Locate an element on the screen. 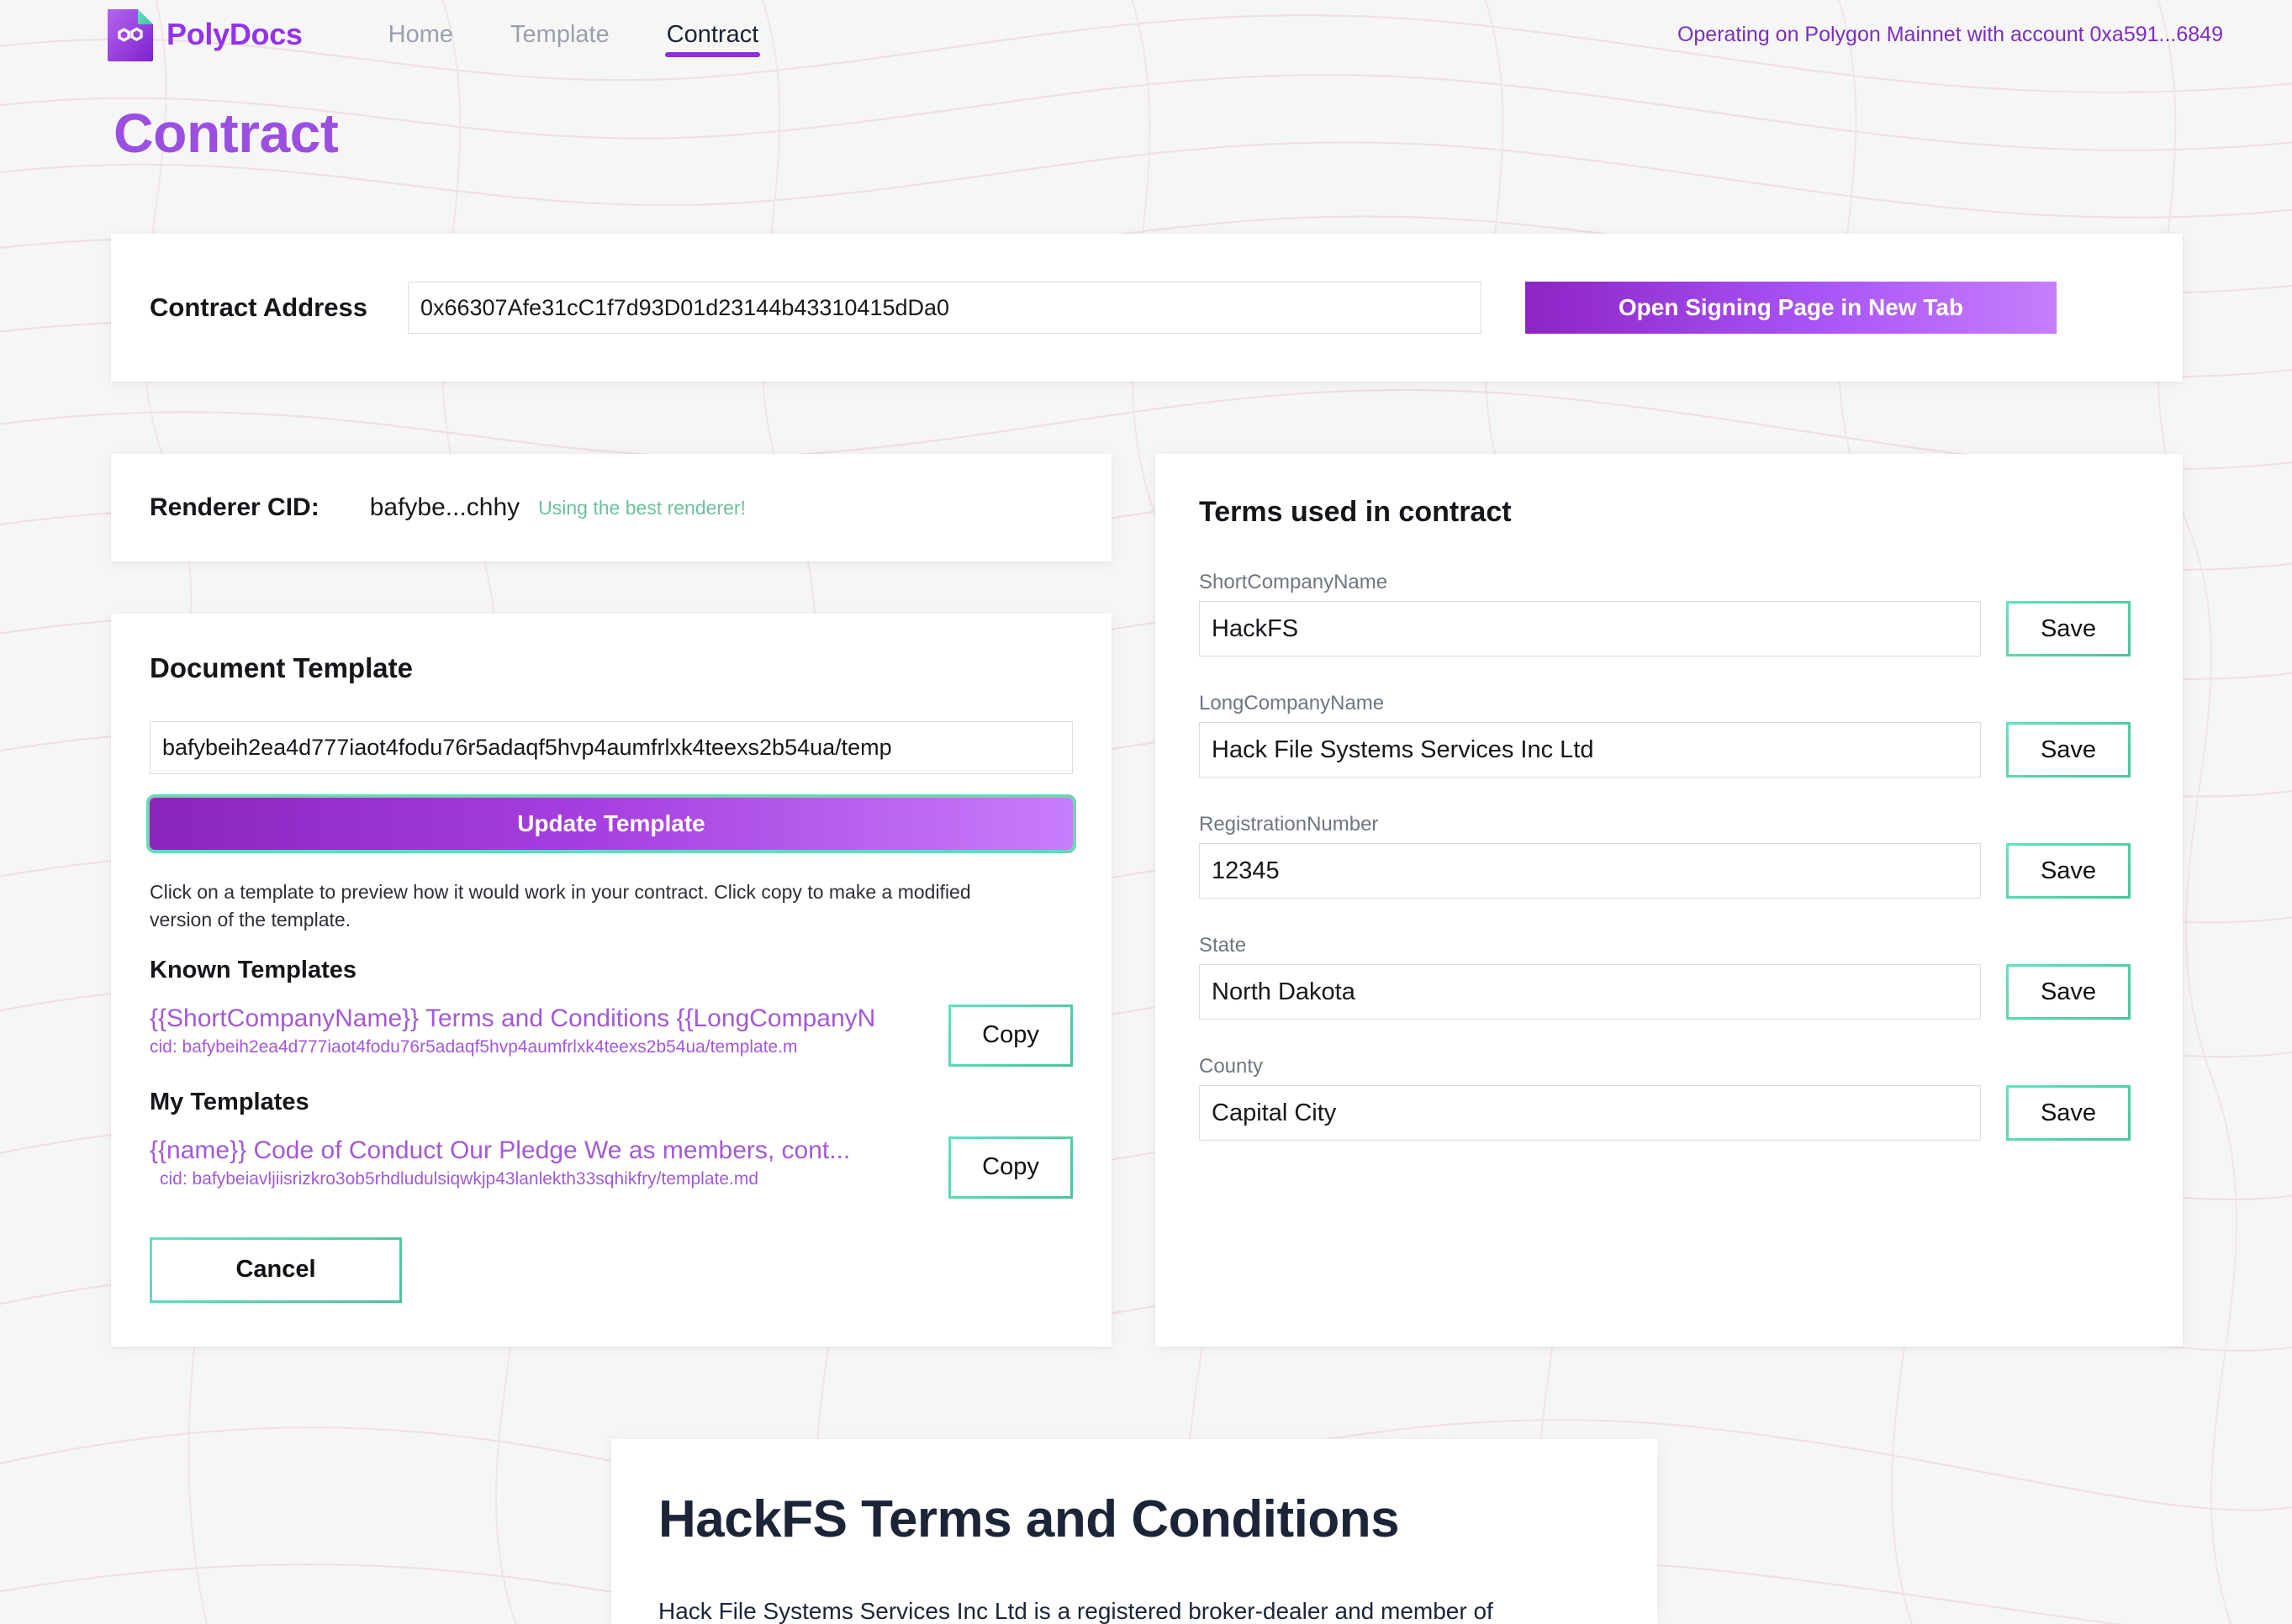  nav-link-contract: Contract is located at coordinates (713, 34).